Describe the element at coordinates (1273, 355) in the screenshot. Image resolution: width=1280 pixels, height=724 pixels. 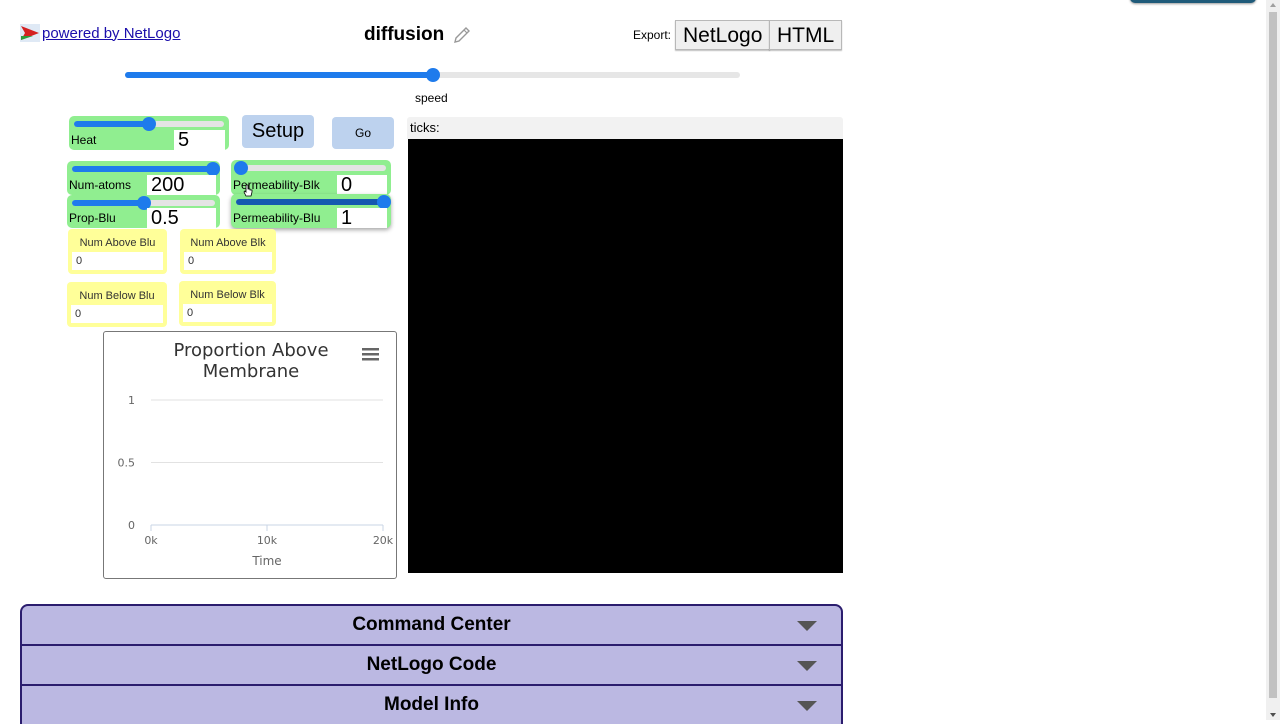
I see `scroll-thumb` at that location.